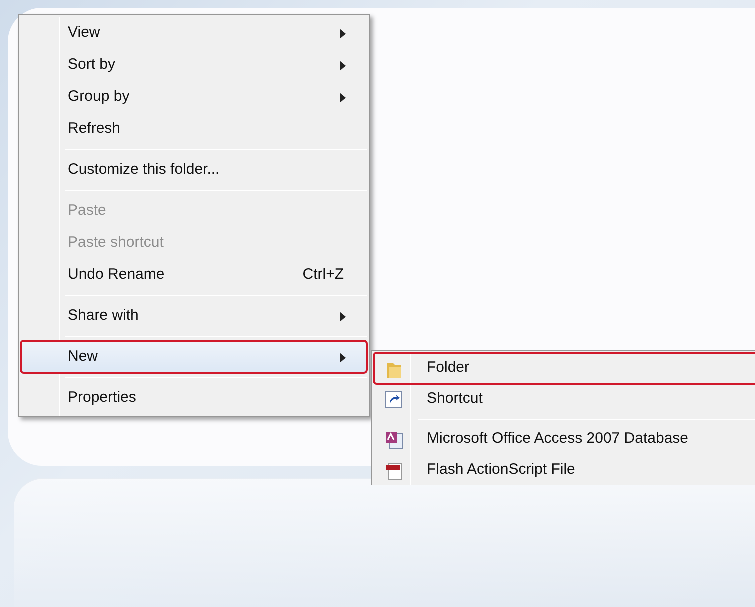 The image size is (755, 607). I want to click on menu-item: Shortcut, so click(564, 399).